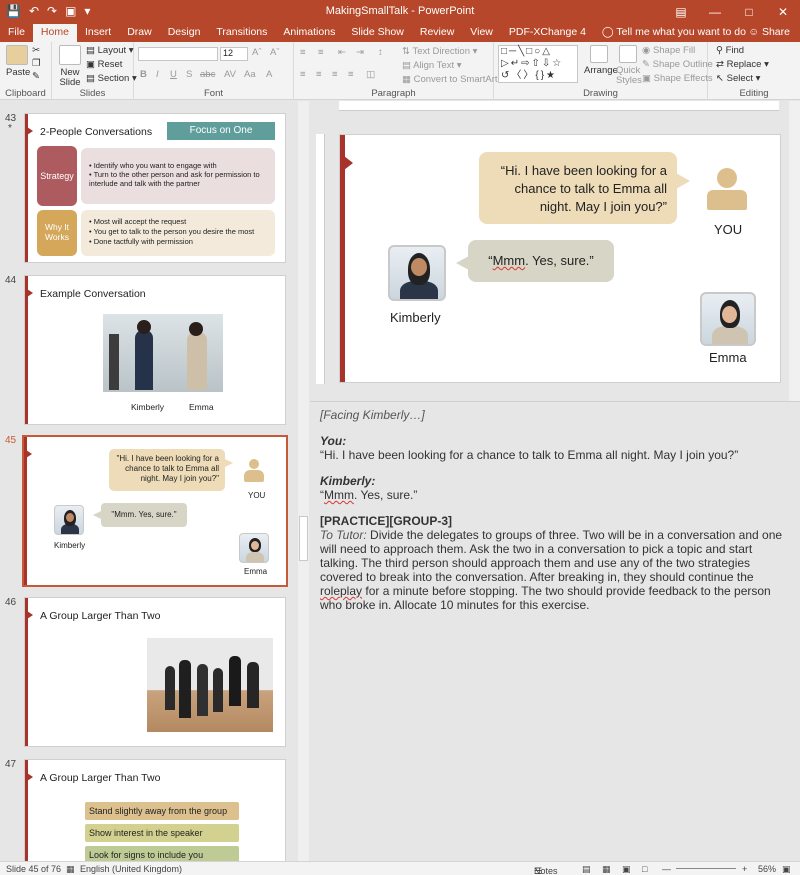 The image size is (800, 875). What do you see at coordinates (155, 672) in the screenshot?
I see `thumb-slide-46: A Group Larger Than Two` at bounding box center [155, 672].